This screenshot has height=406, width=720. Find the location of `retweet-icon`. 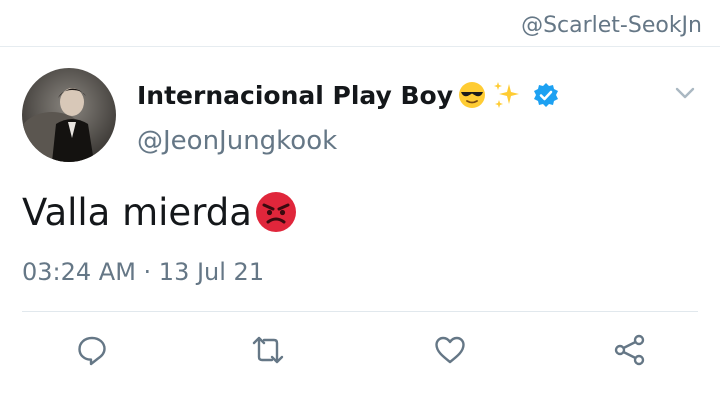

retweet-icon is located at coordinates (268, 350).